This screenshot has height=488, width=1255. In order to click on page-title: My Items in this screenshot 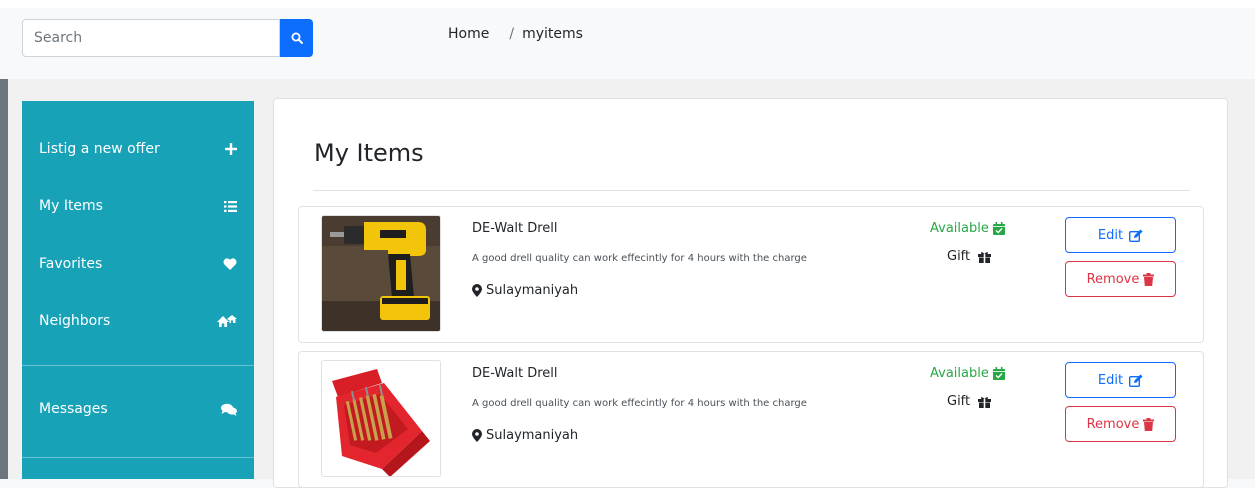, I will do `click(369, 153)`.